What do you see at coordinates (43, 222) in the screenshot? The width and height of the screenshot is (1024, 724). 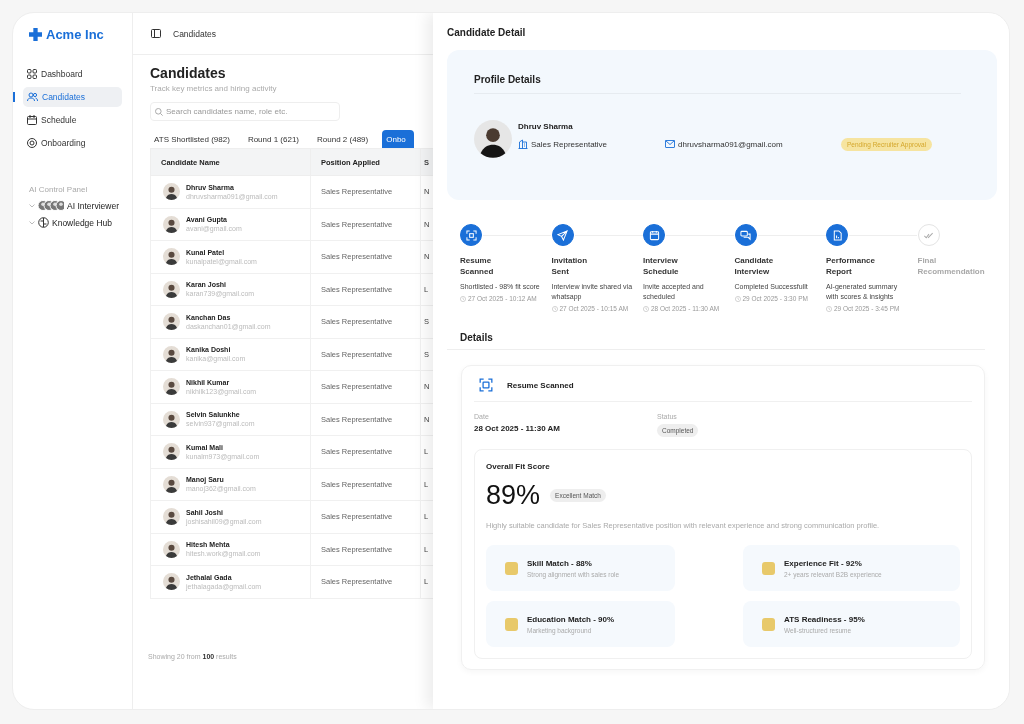 I see `globe-icon` at bounding box center [43, 222].